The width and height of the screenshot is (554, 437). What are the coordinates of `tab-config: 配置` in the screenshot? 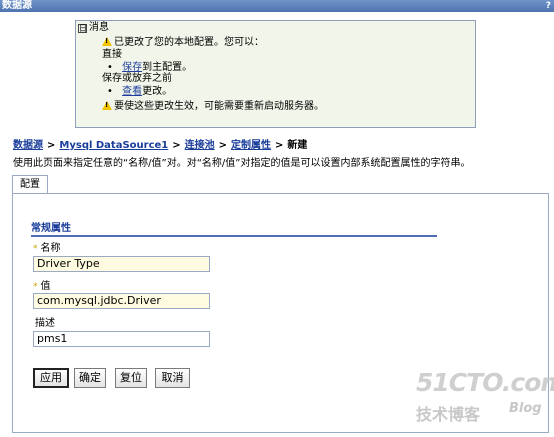 It's located at (30, 184).